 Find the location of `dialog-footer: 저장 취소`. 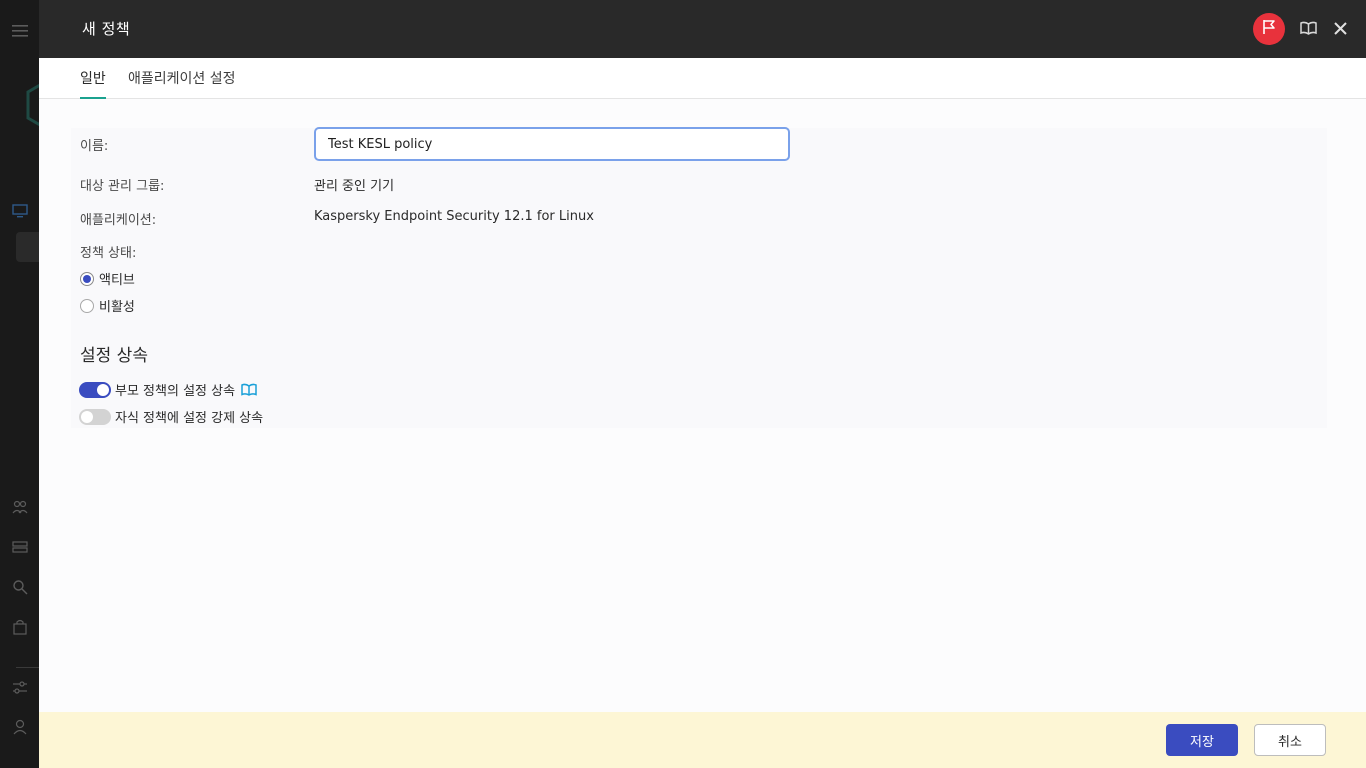

dialog-footer: 저장 취소 is located at coordinates (702, 740).